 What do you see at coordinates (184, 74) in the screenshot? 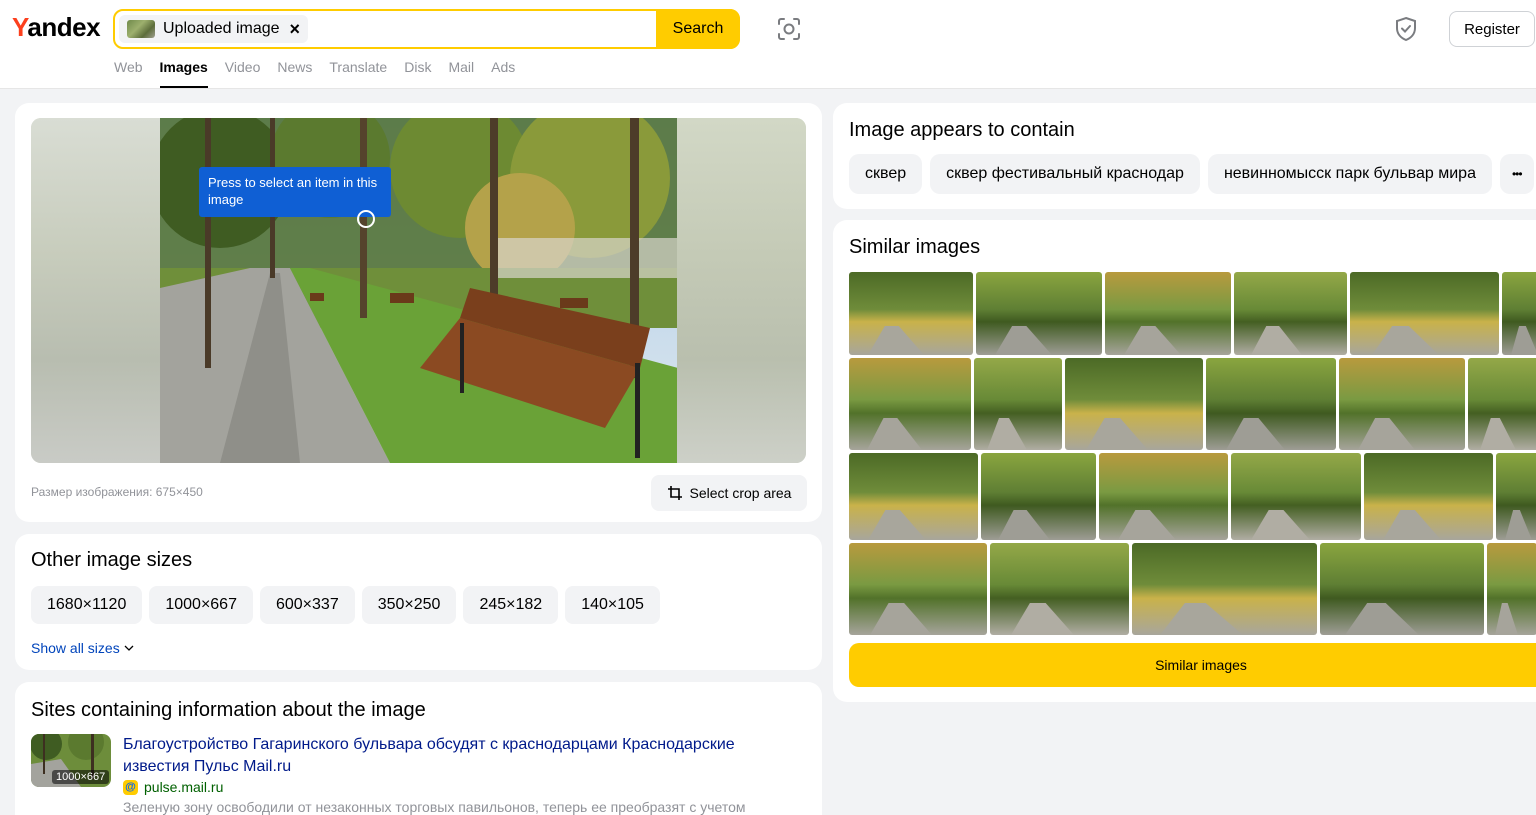
I see `tab-images: Images` at bounding box center [184, 74].